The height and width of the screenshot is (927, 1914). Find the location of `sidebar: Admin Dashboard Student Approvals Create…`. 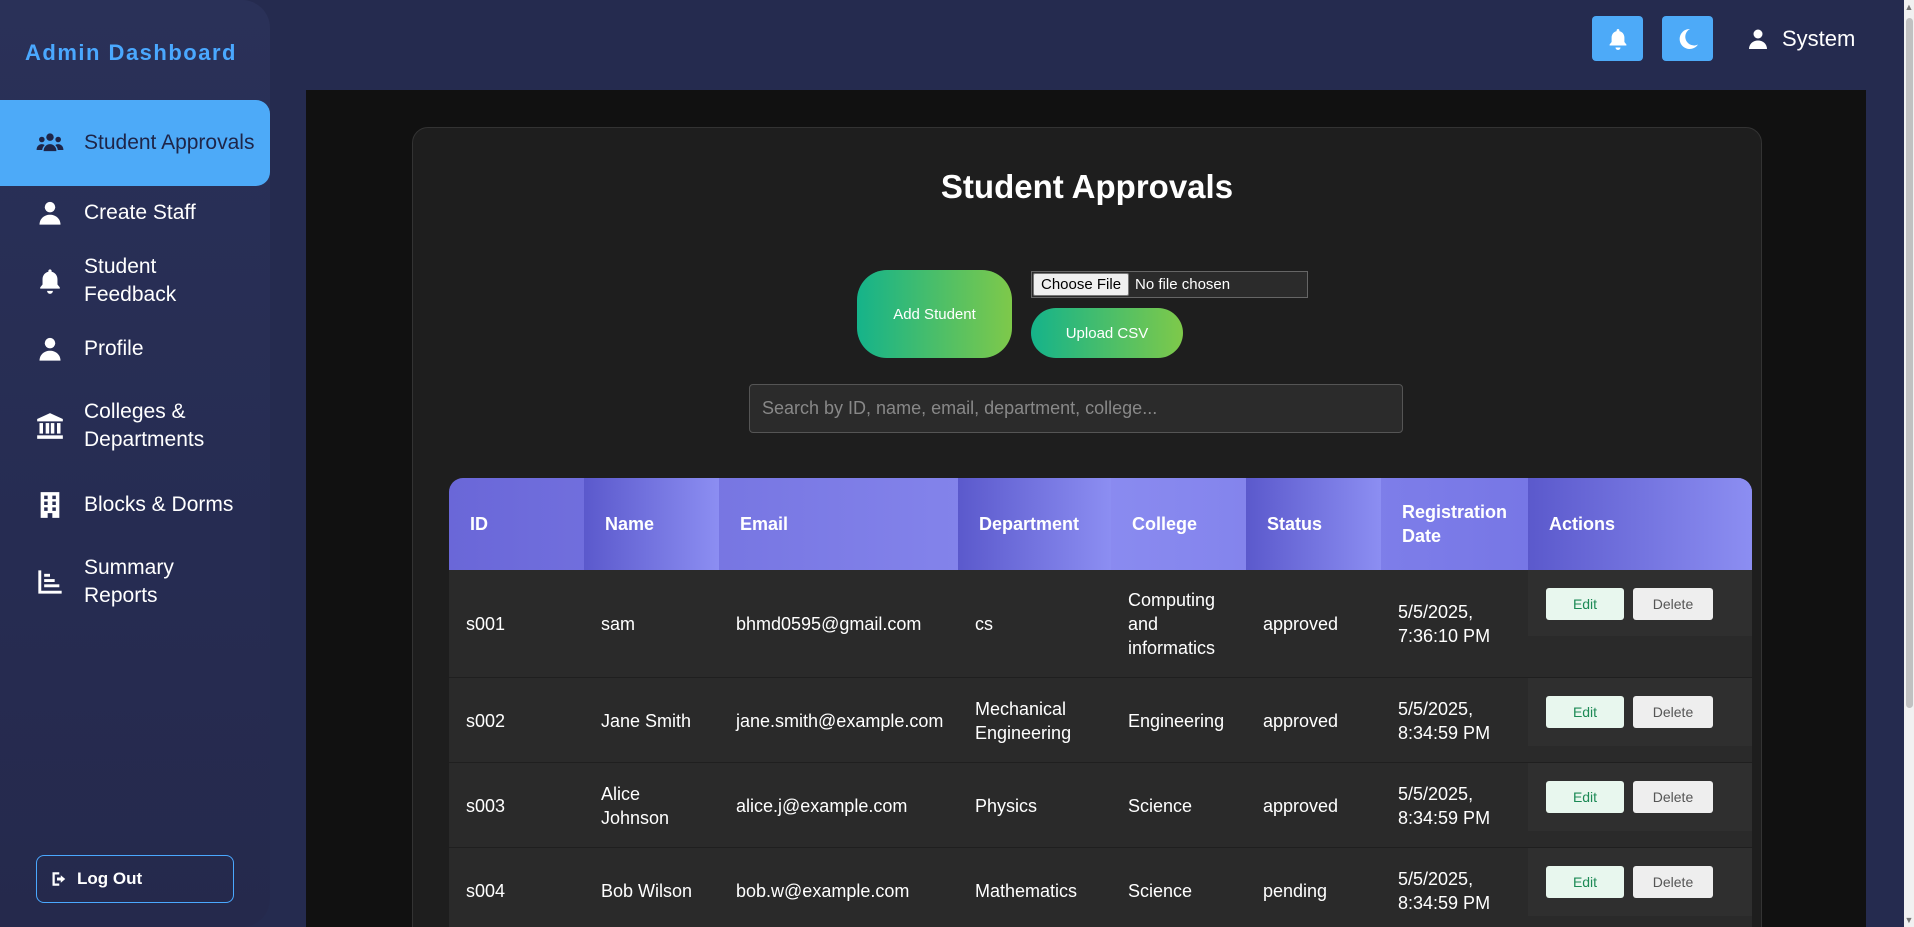

sidebar: Admin Dashboard Student Approvals Create… is located at coordinates (135, 463).